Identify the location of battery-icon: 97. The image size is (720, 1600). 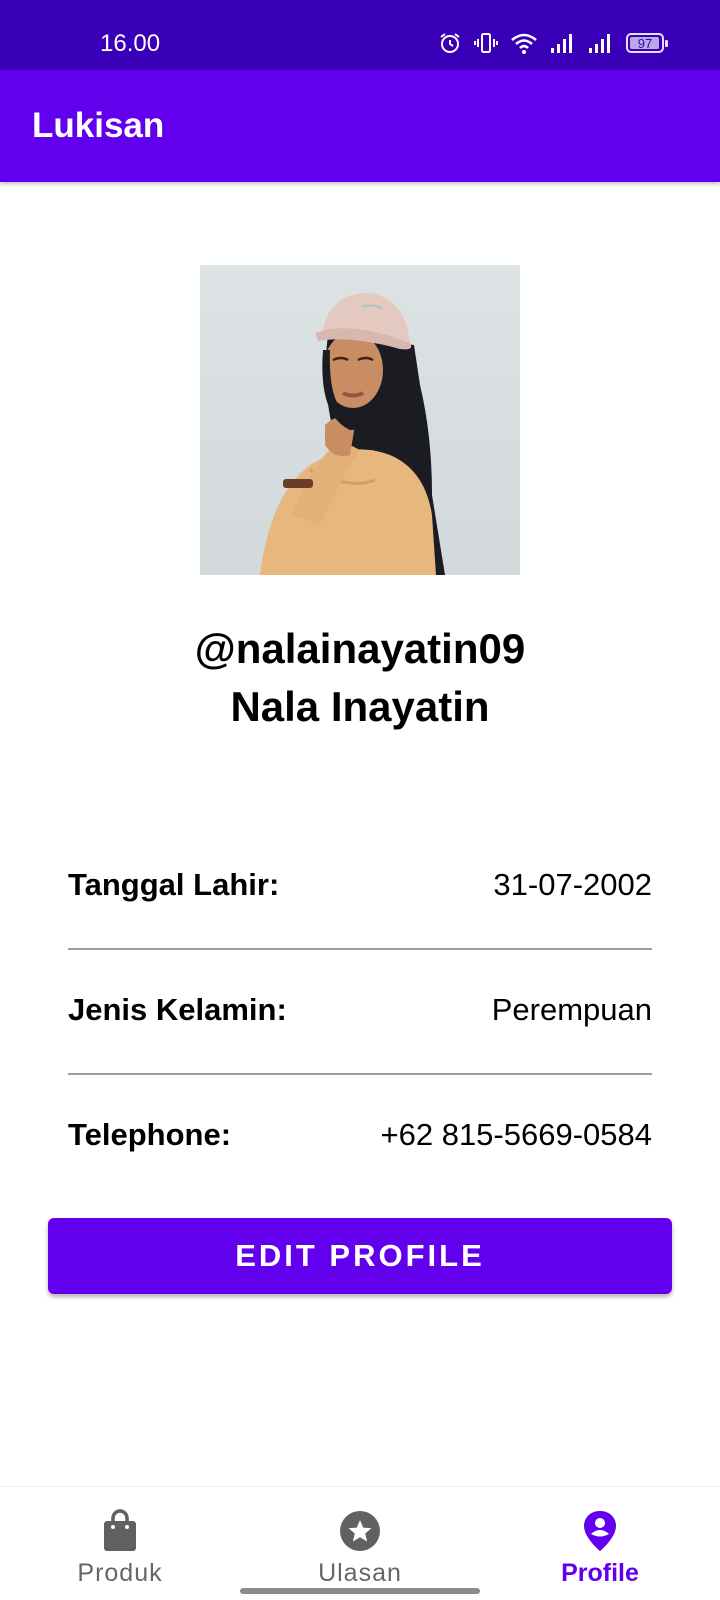
(647, 43).